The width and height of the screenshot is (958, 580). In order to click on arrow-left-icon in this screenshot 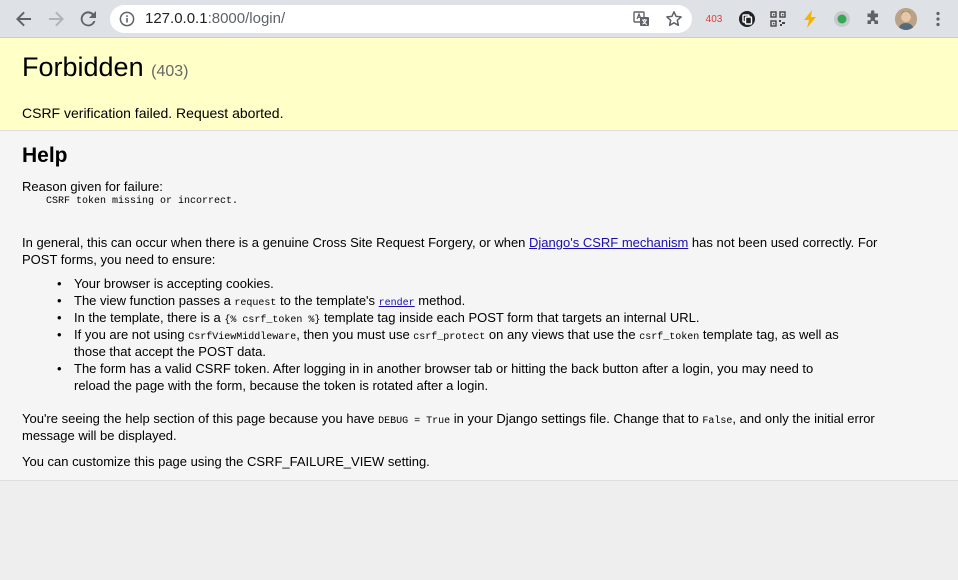, I will do `click(23, 19)`.